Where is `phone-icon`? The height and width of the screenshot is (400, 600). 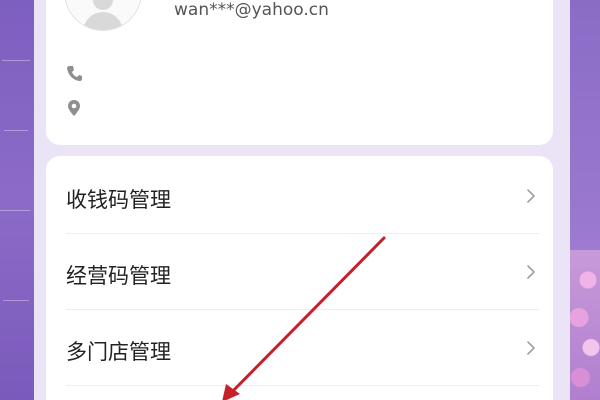 phone-icon is located at coordinates (74, 73).